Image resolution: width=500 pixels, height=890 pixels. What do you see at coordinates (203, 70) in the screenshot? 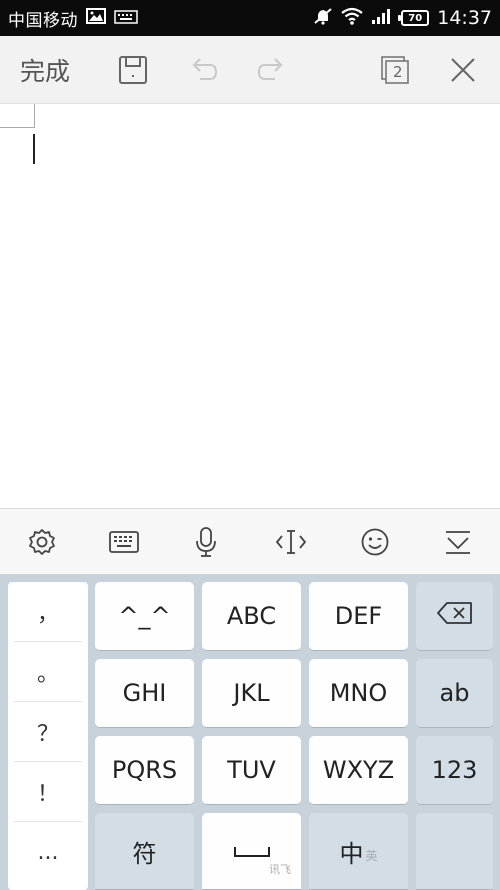
I see `undo-icon` at bounding box center [203, 70].